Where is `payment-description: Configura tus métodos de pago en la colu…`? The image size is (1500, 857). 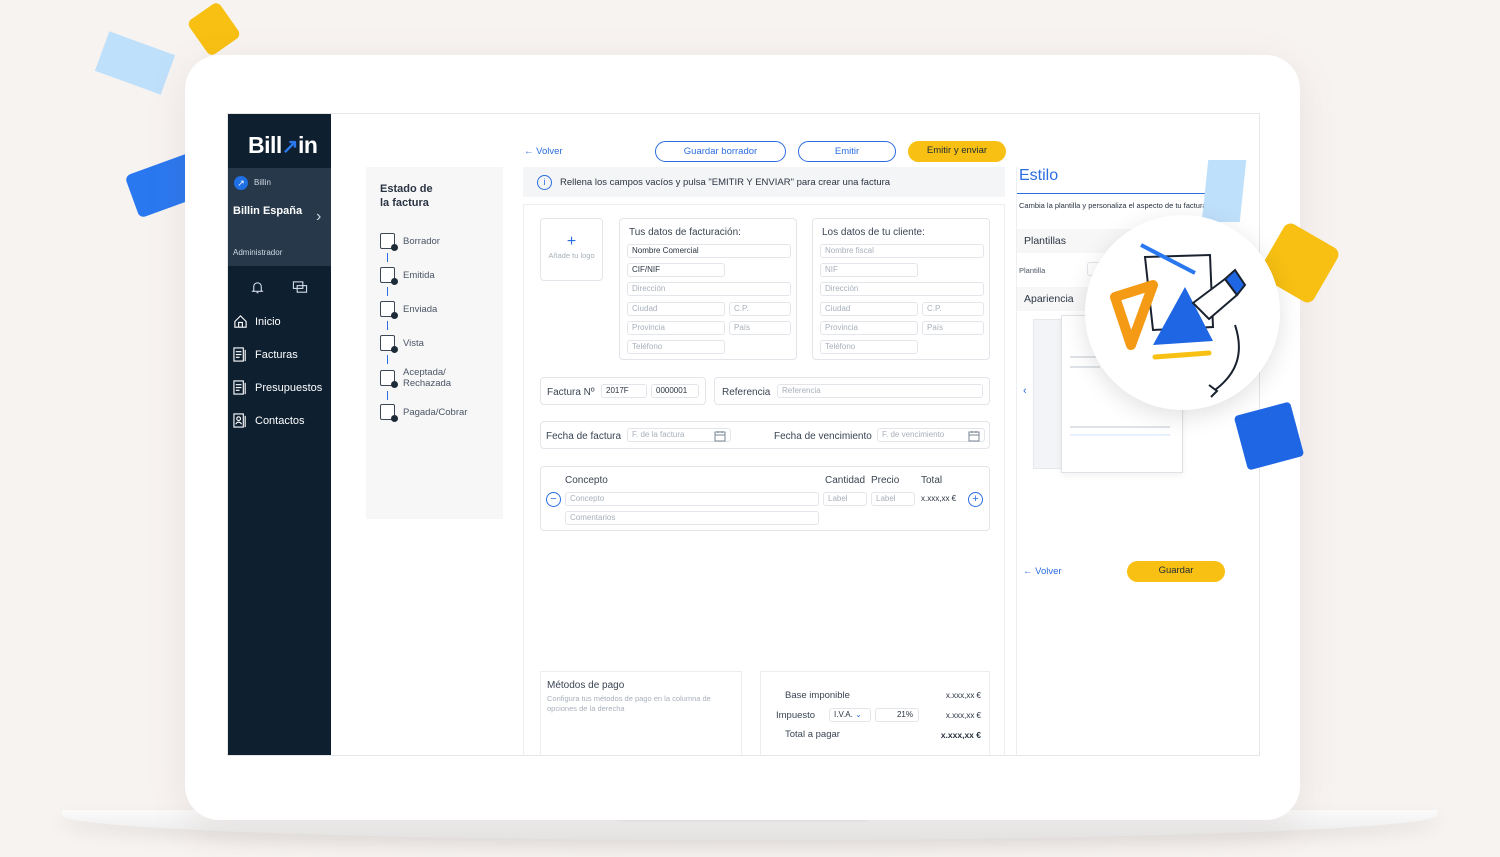 payment-description: Configura tus métodos de pago en la colu… is located at coordinates (629, 703).